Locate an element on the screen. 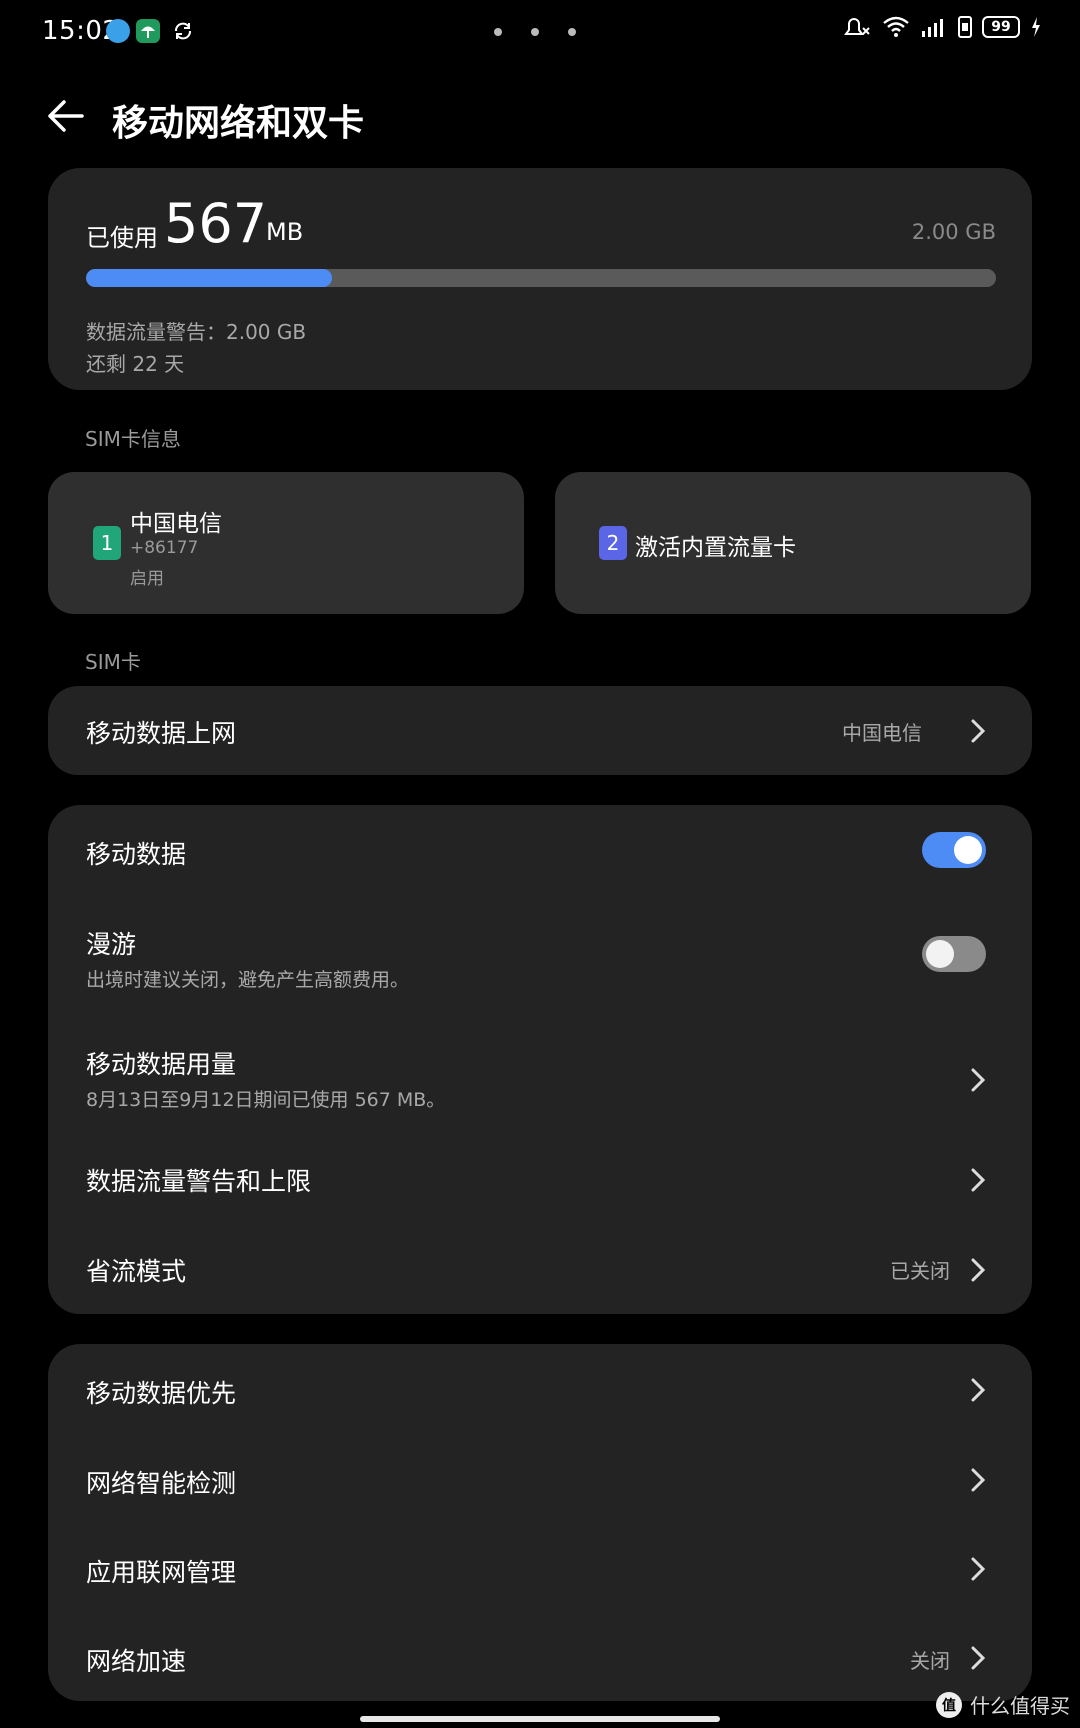  used-label: 已使用 is located at coordinates (122, 238).